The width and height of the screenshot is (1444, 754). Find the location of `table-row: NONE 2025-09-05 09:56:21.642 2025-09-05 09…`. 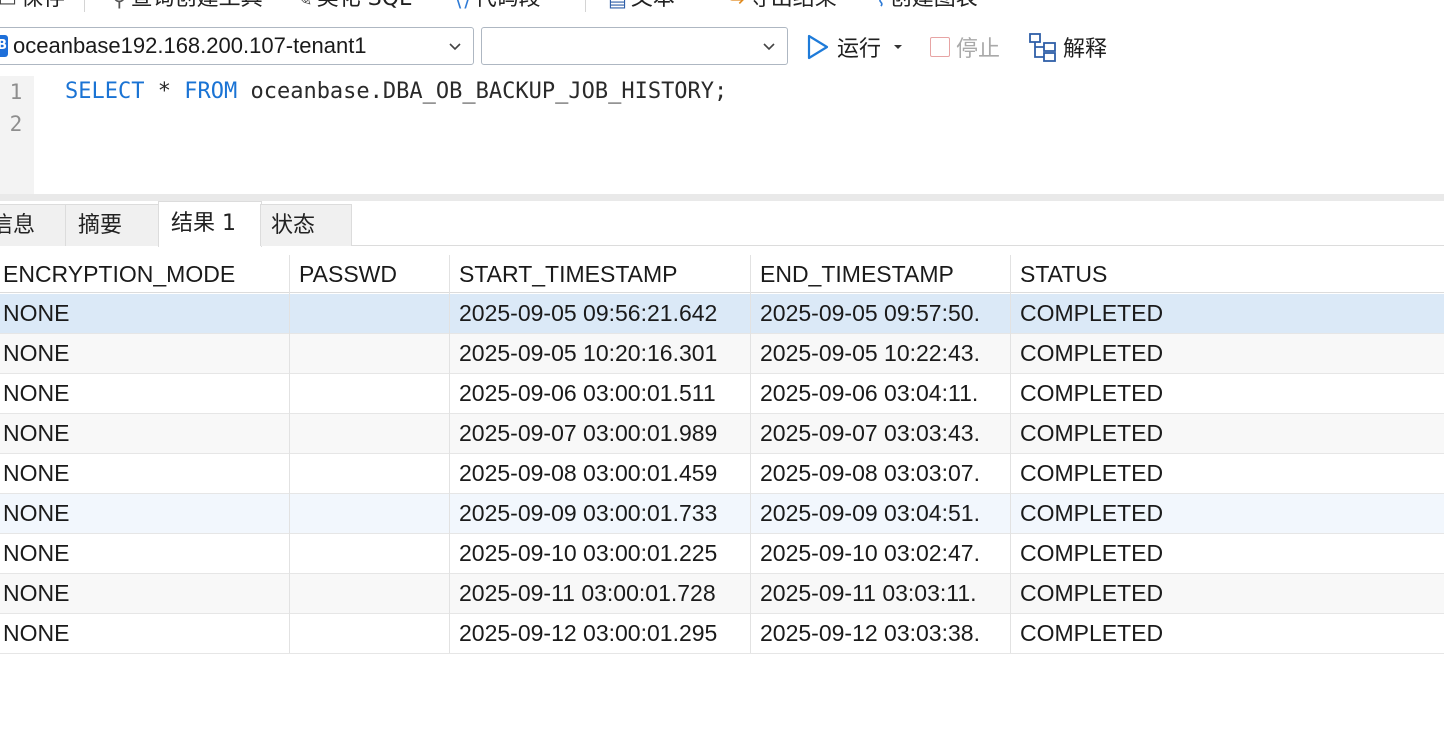

table-row: NONE 2025-09-05 09:56:21.642 2025-09-05 09… is located at coordinates (722, 314).